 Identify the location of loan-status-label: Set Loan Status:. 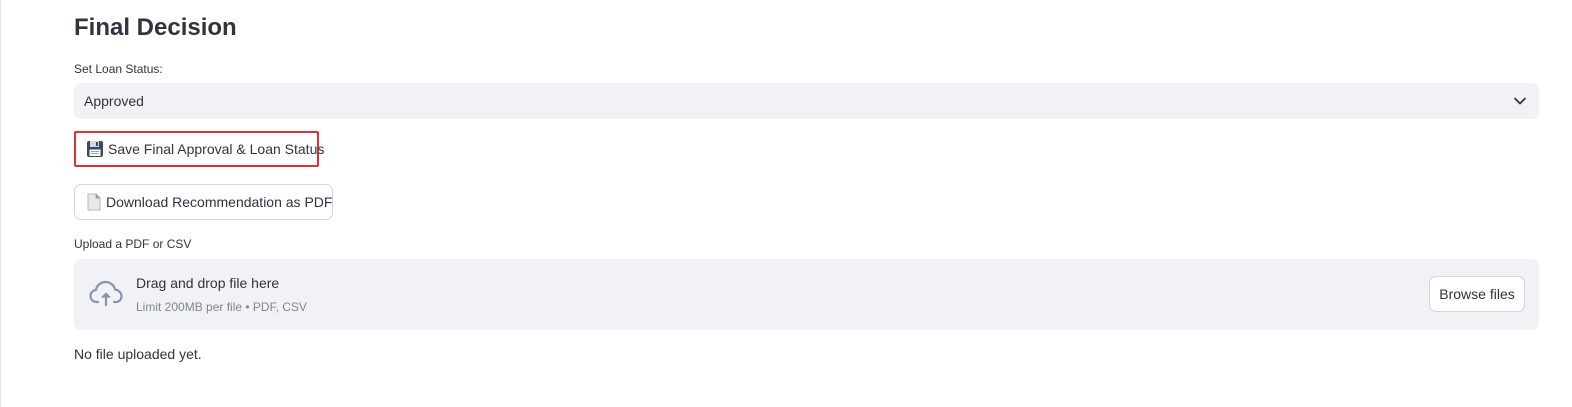
(118, 69).